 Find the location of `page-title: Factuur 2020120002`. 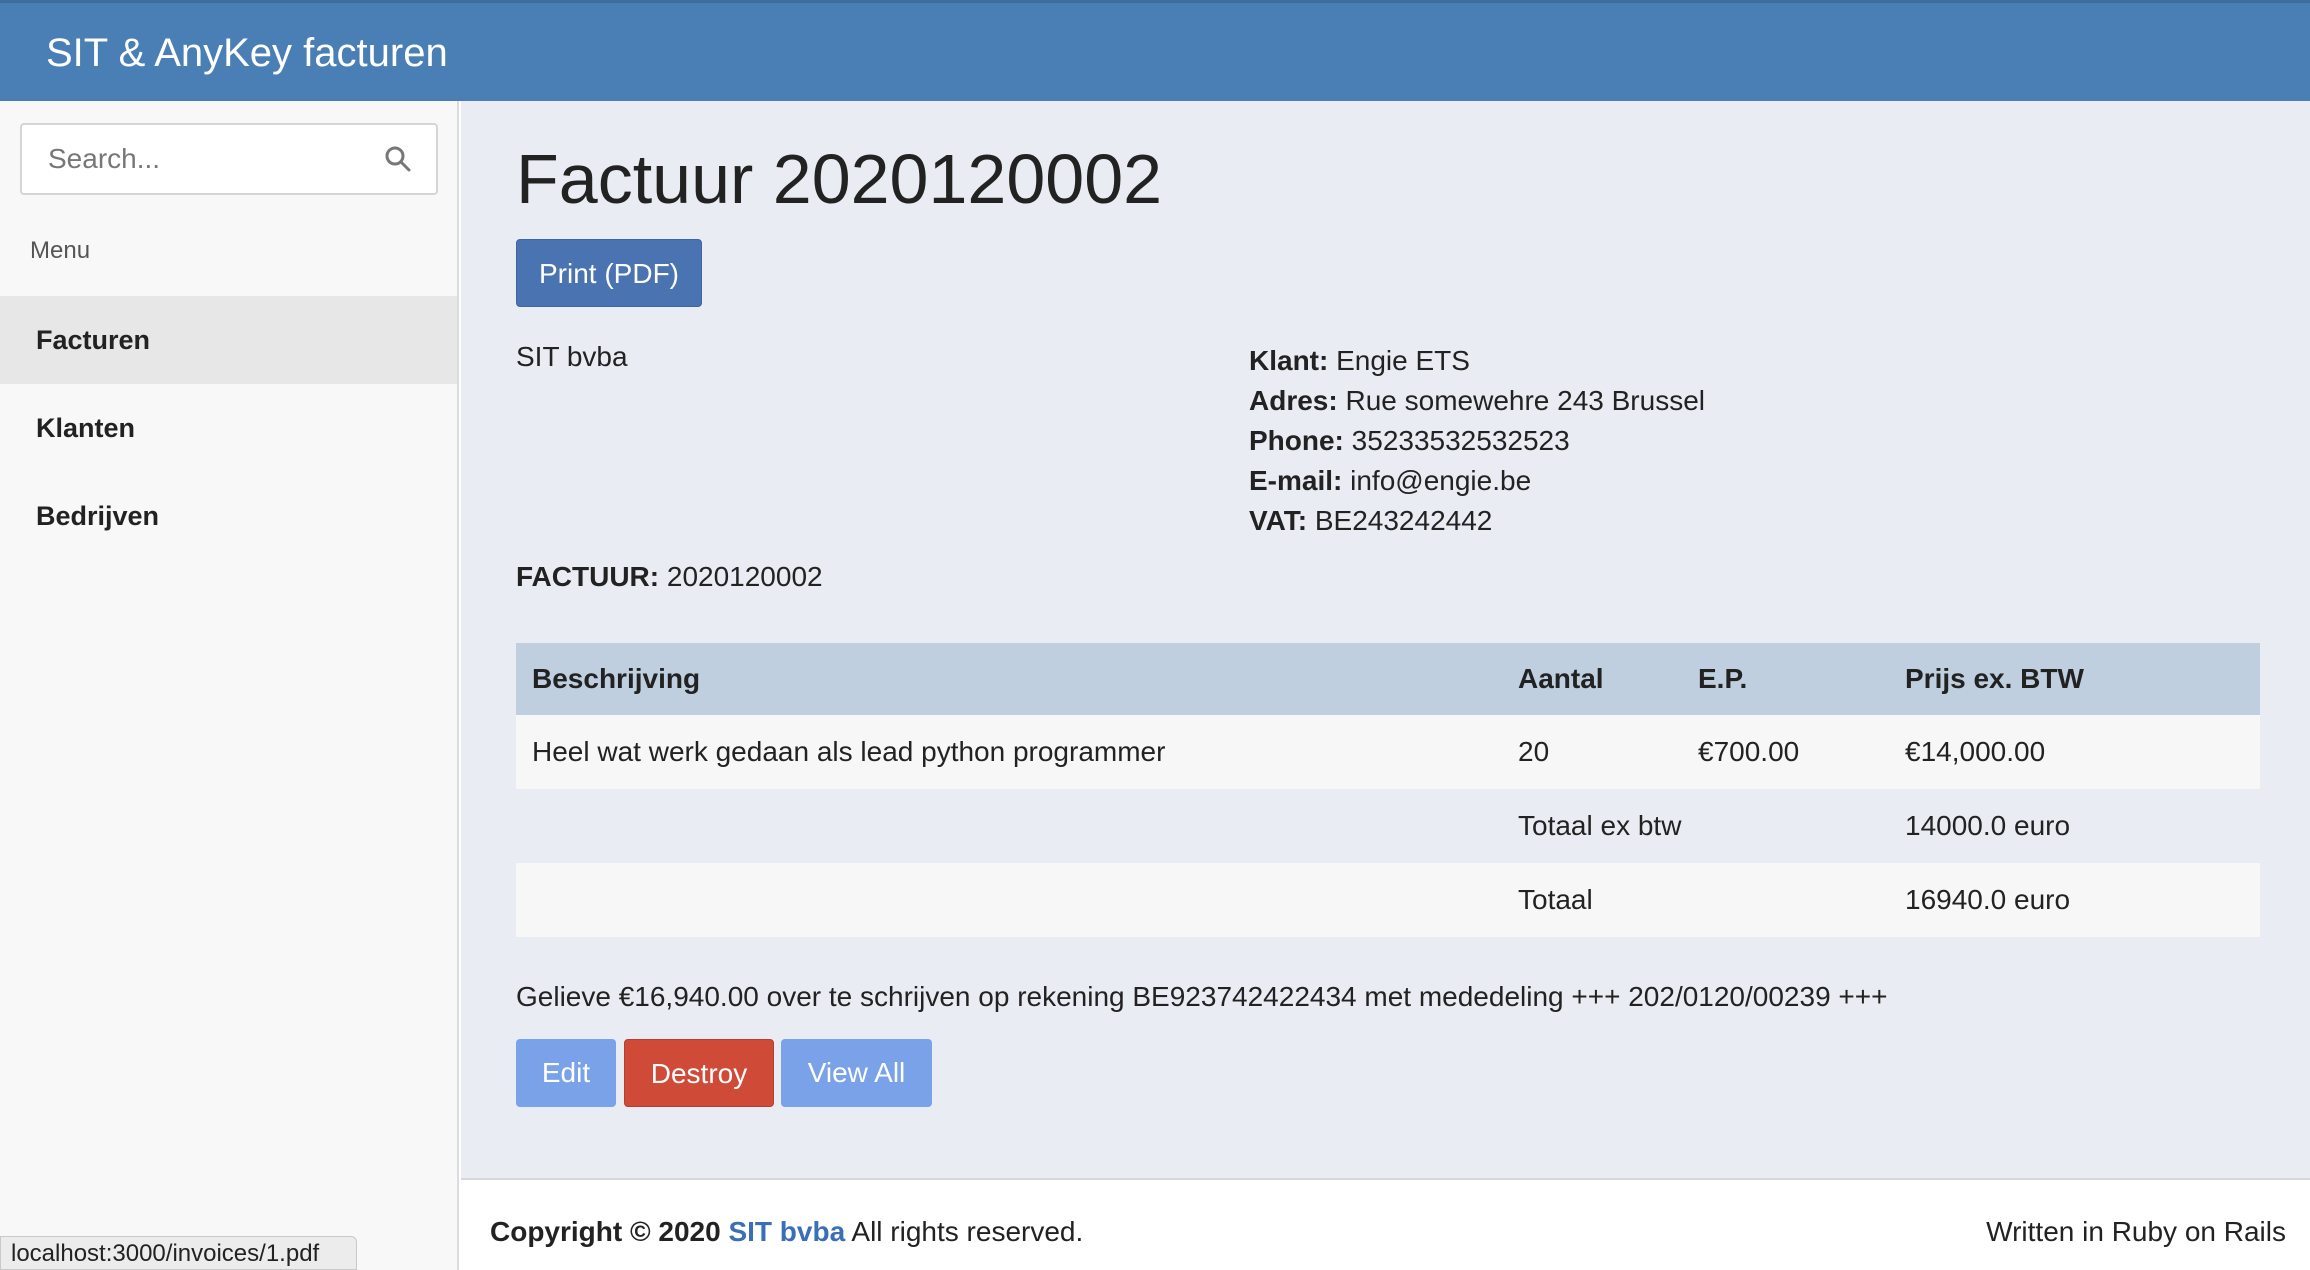

page-title: Factuur 2020120002 is located at coordinates (839, 179).